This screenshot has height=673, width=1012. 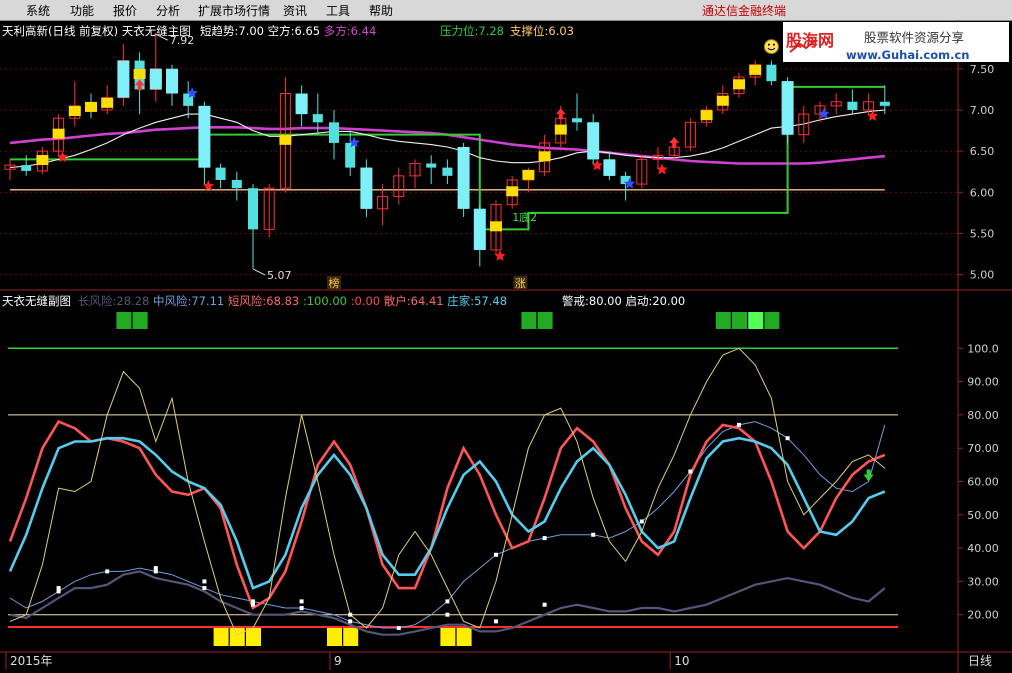 I want to click on watermark: 股海网 股票软件资源分享 www.Guhai.com.cn, so click(x=896, y=42).